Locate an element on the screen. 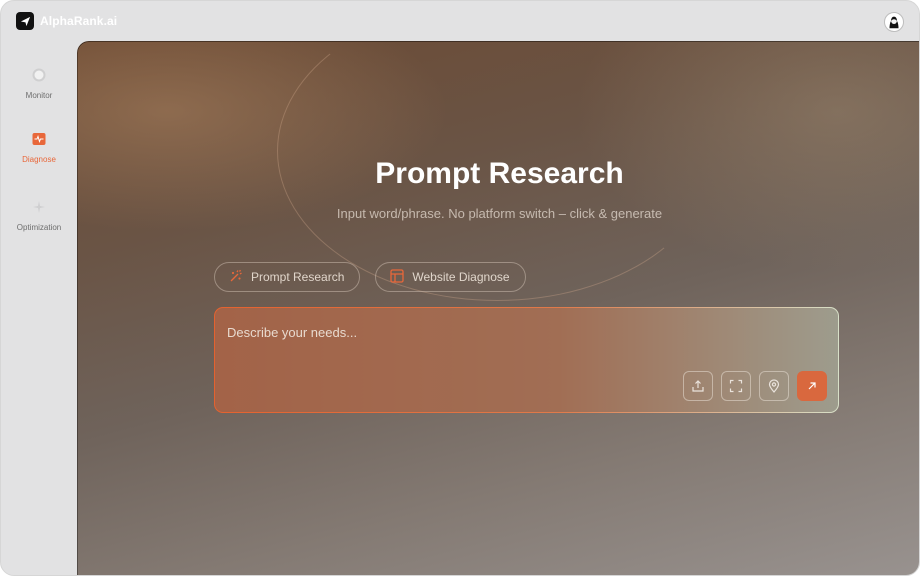  magic-wand-icon is located at coordinates (236, 277).